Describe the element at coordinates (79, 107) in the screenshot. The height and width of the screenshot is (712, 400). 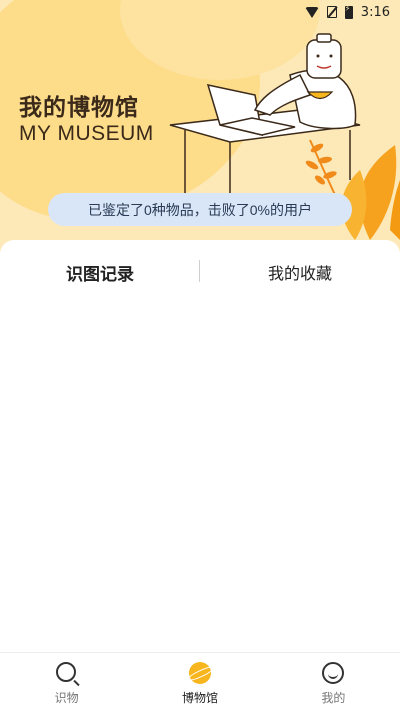
I see `page-title: 我的博物馆` at that location.